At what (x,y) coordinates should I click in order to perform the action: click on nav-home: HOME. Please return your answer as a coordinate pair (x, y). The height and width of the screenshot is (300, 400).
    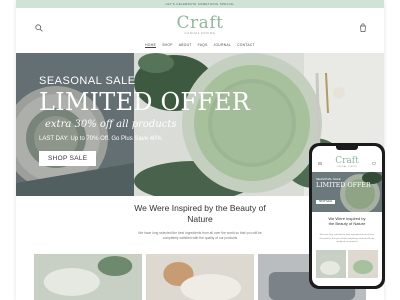
    Looking at the image, I should click on (151, 45).